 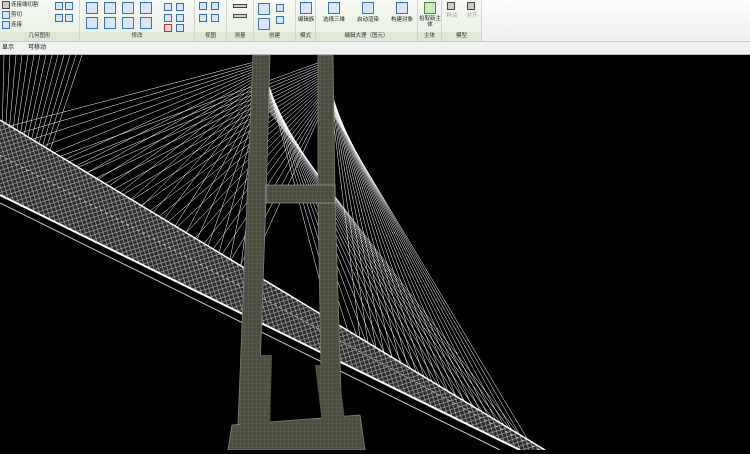 I want to click on unpin-icon, so click(x=180, y=28).